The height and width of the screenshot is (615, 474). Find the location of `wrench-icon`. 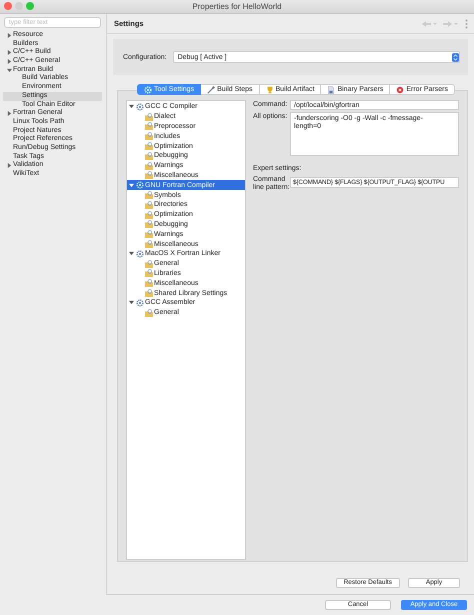

wrench-icon is located at coordinates (211, 90).